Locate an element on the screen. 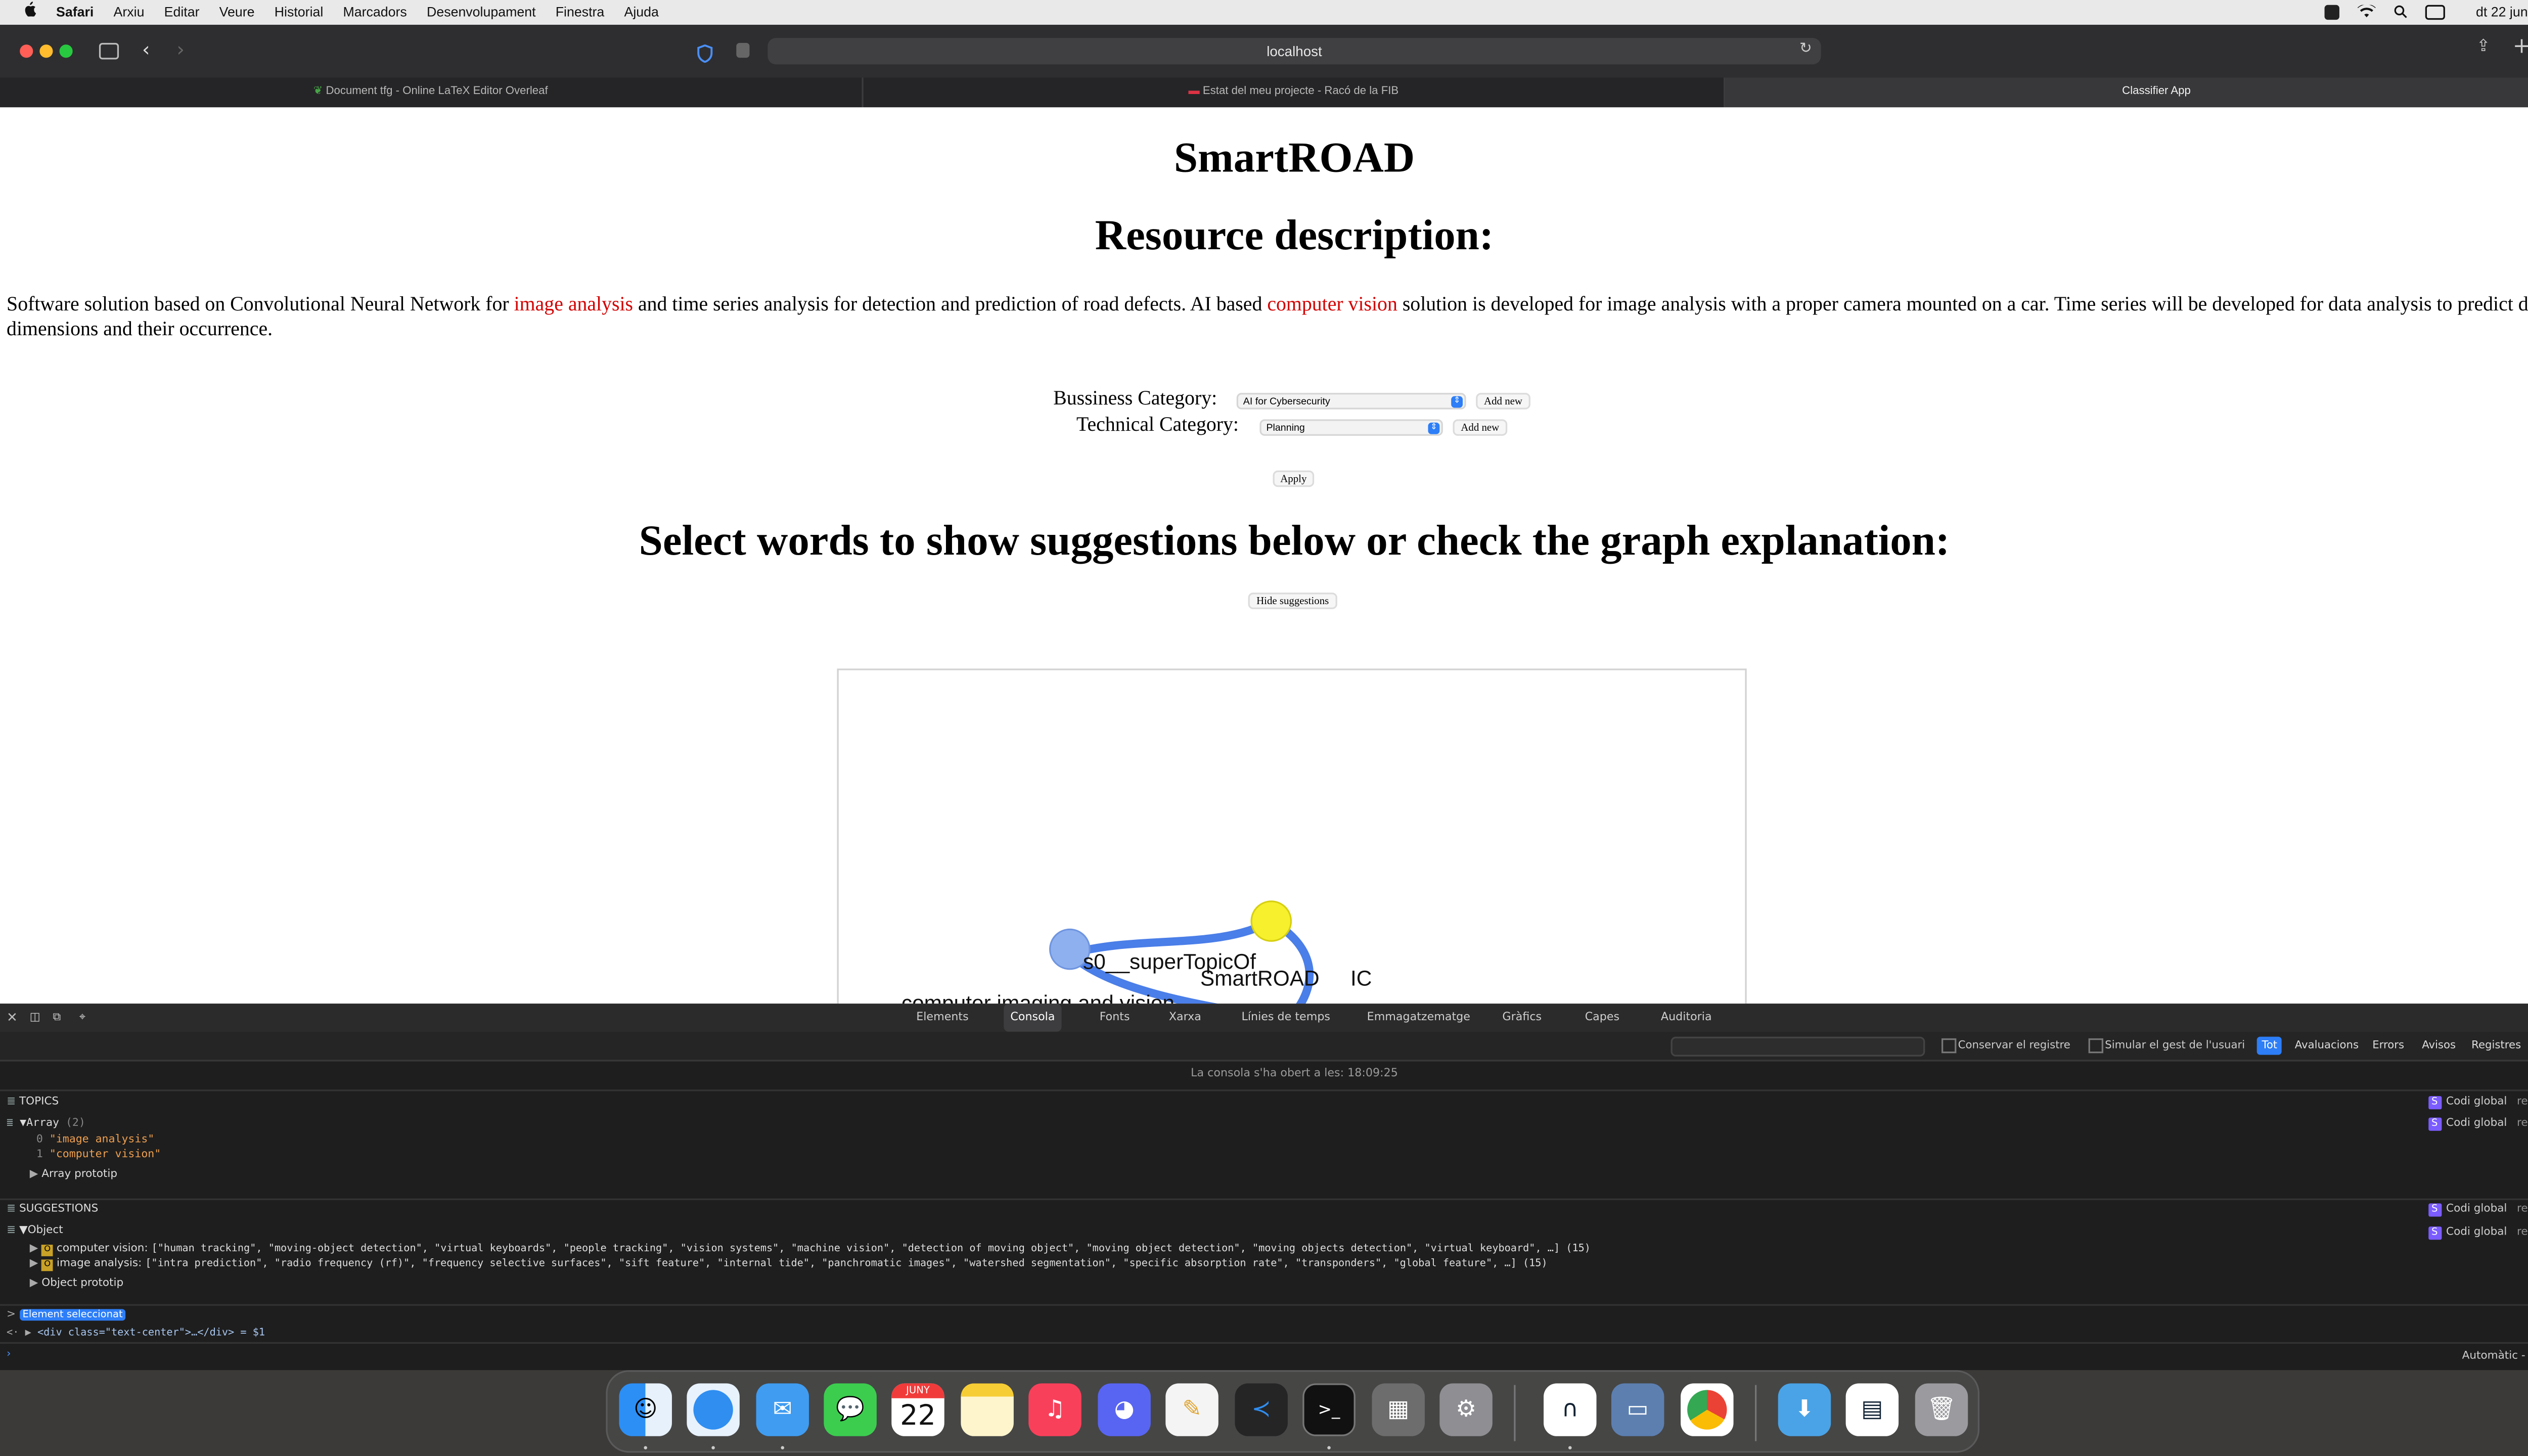 The image size is (2528, 1456). tab-classifier-app: Classifier App is located at coordinates (2127, 92).